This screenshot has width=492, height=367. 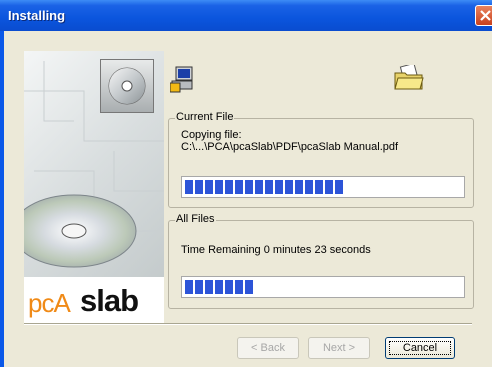 What do you see at coordinates (109, 300) in the screenshot?
I see `logo-main: slab` at bounding box center [109, 300].